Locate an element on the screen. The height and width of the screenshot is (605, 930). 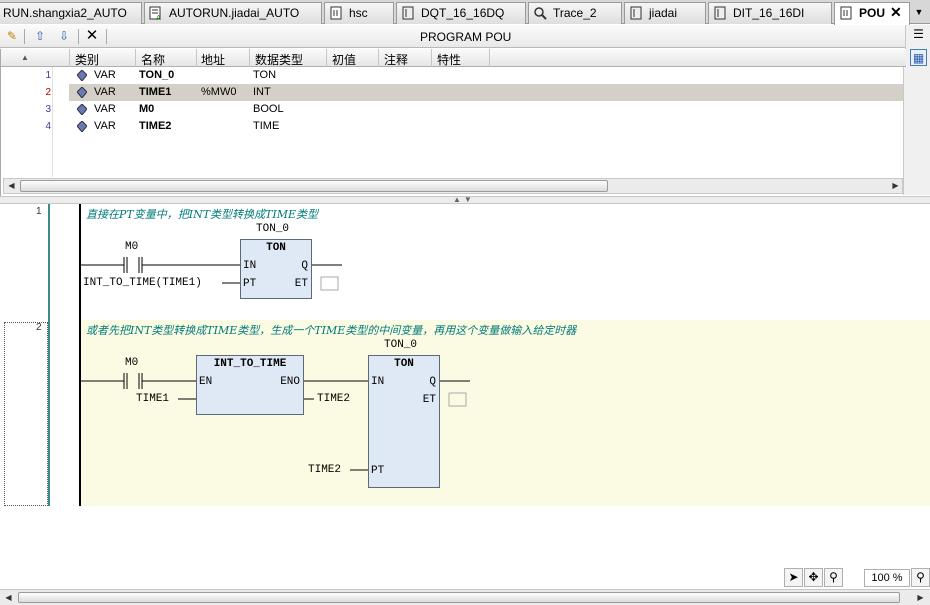
row-number: 2 is located at coordinates (48, 92).